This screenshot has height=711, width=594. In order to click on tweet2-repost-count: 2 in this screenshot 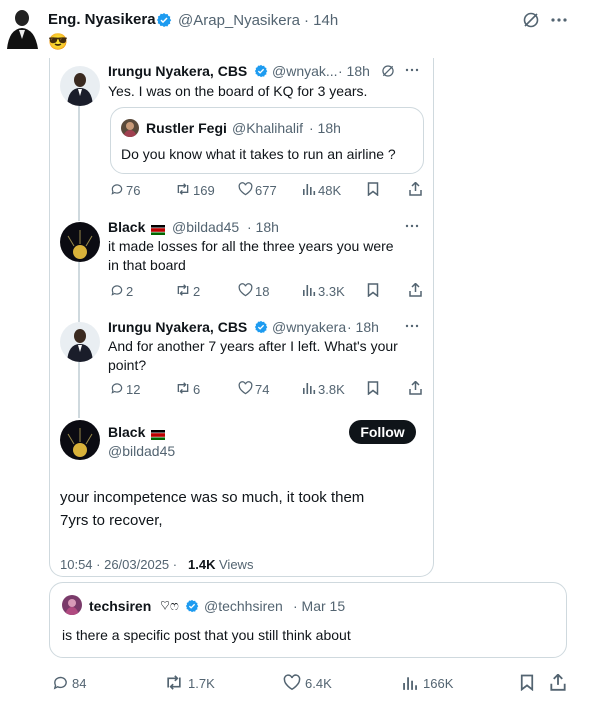, I will do `click(197, 291)`.